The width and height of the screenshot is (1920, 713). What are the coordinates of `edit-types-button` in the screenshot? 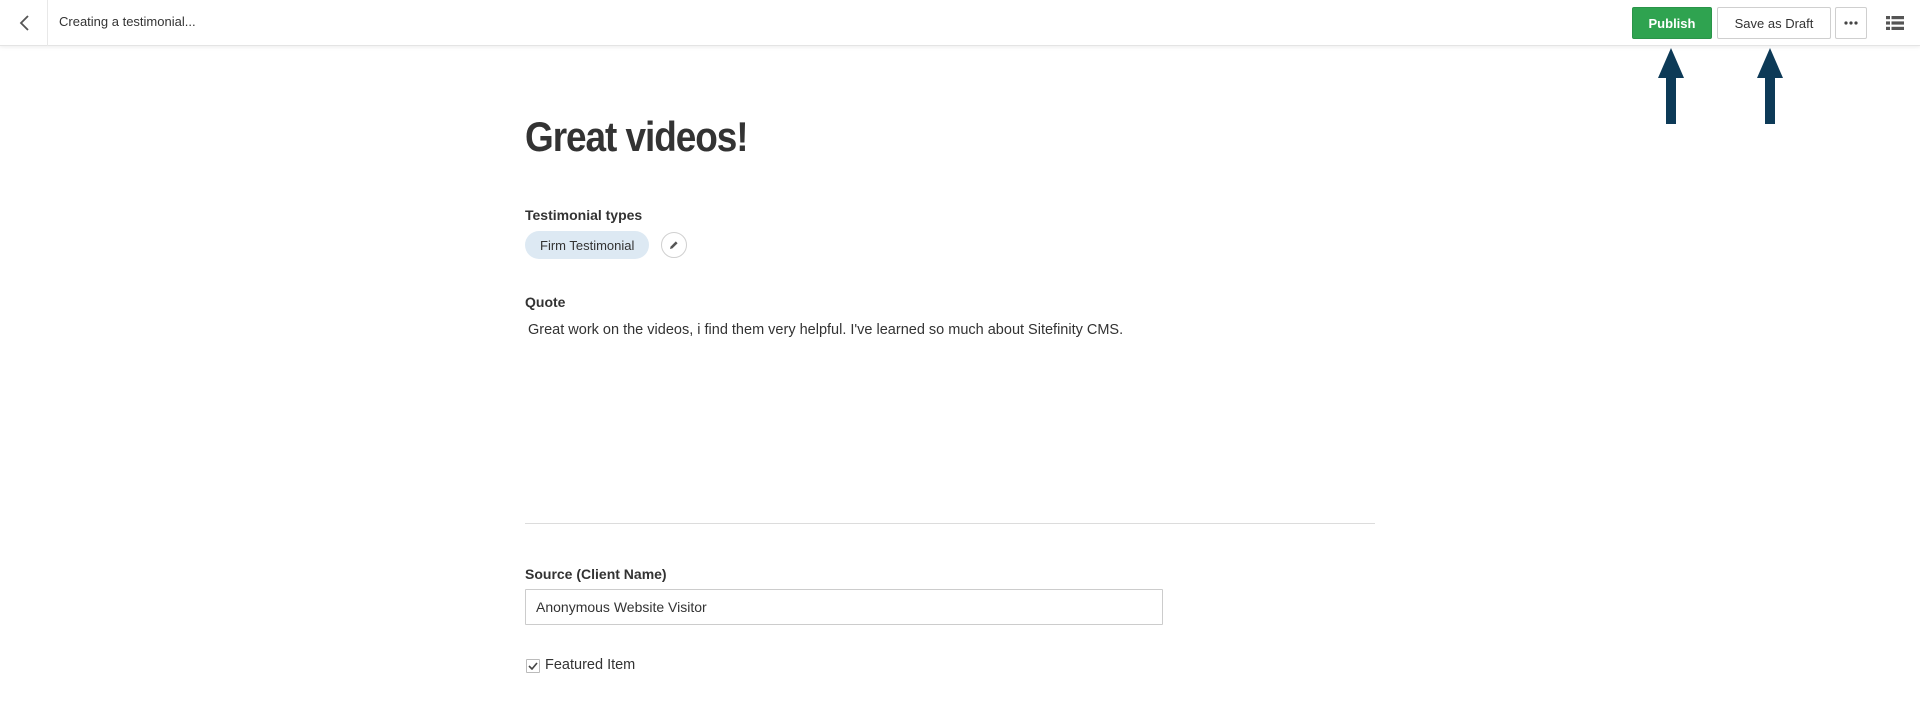 It's located at (674, 245).